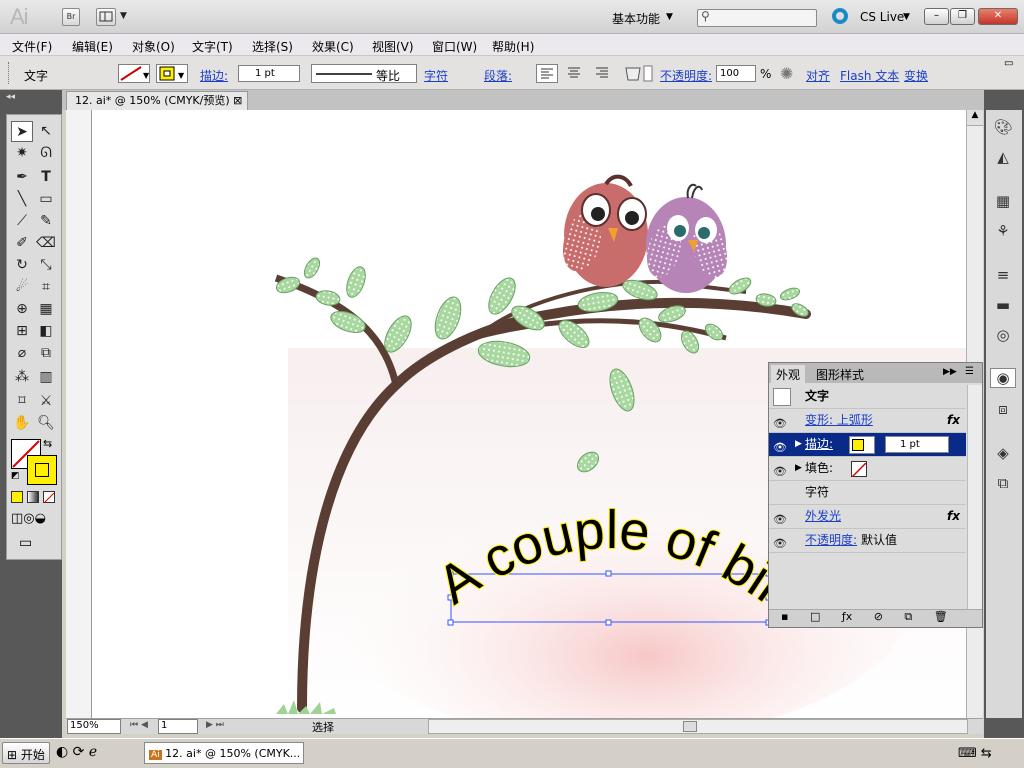 This screenshot has height=768, width=1024. What do you see at coordinates (25, 543) in the screenshot?
I see `screen-mode-icon: ▭` at bounding box center [25, 543].